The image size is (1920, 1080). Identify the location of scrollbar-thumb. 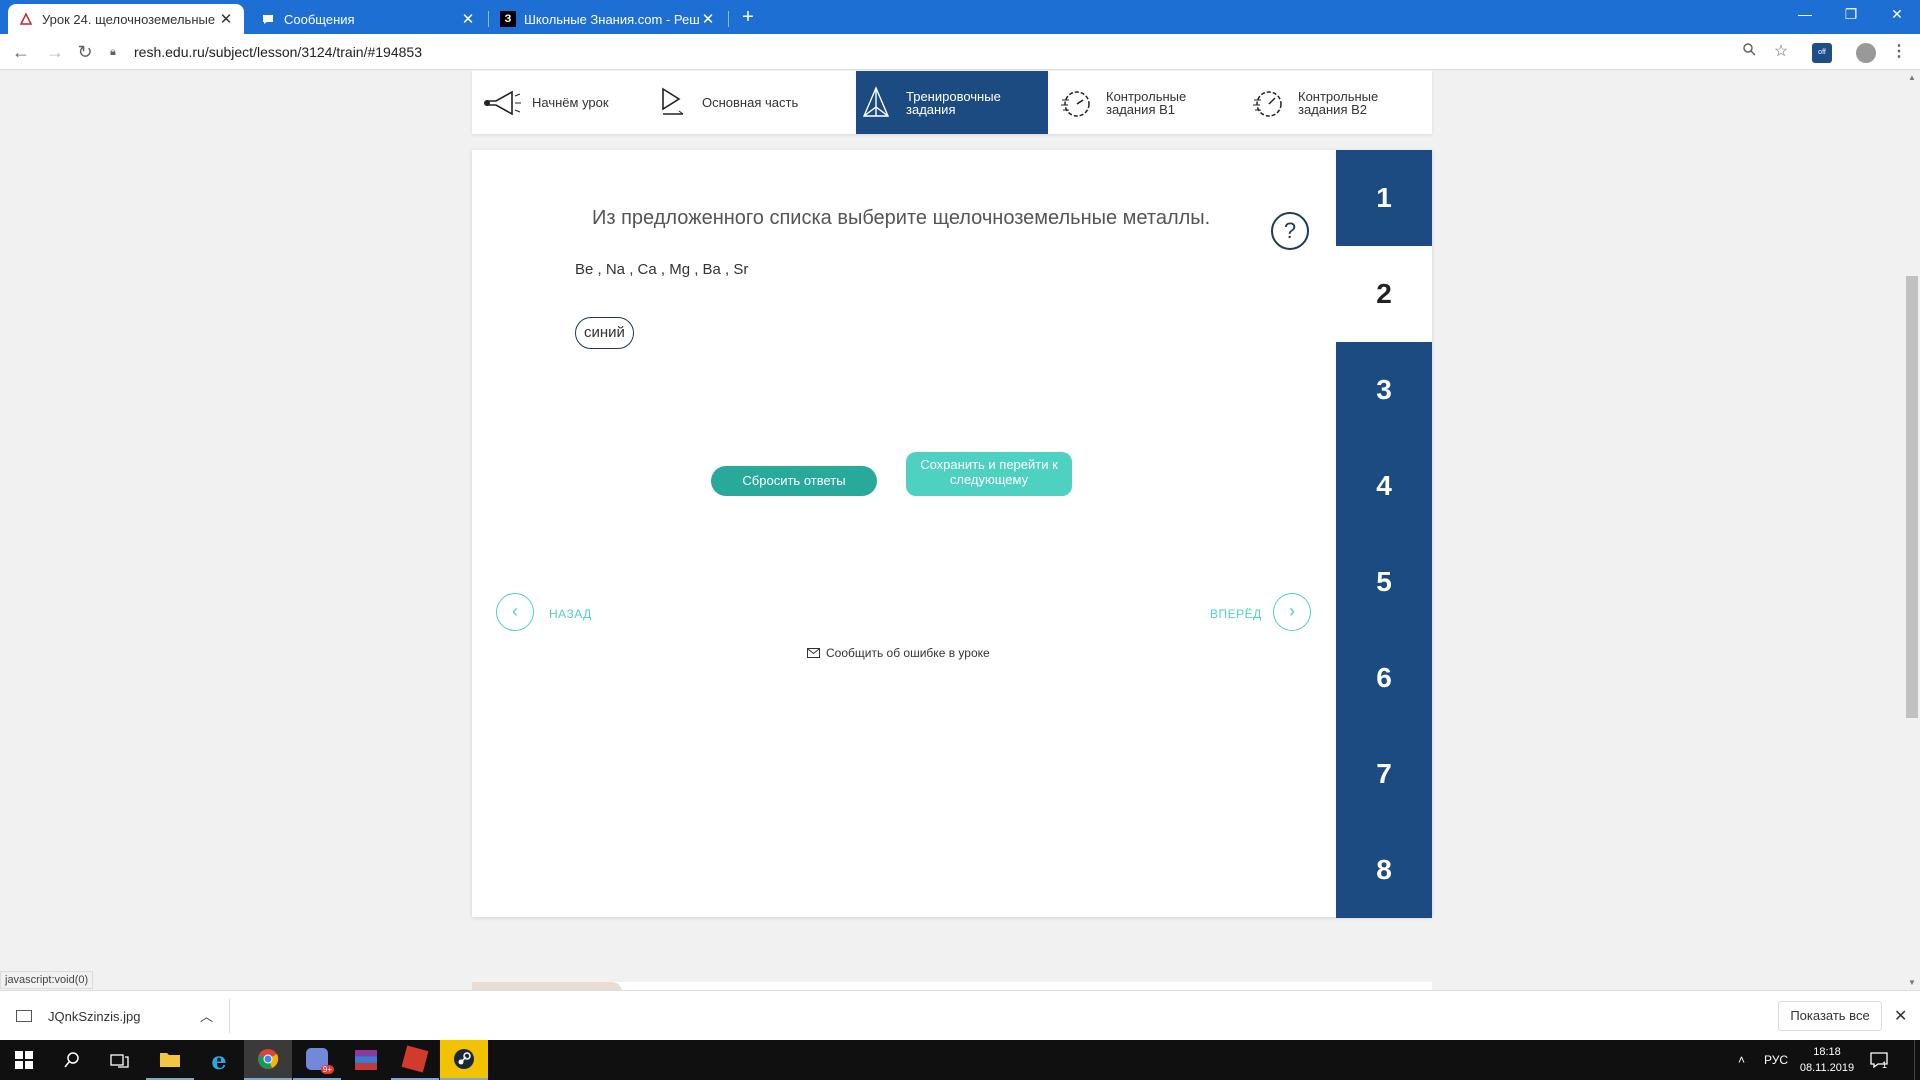
(1912, 497).